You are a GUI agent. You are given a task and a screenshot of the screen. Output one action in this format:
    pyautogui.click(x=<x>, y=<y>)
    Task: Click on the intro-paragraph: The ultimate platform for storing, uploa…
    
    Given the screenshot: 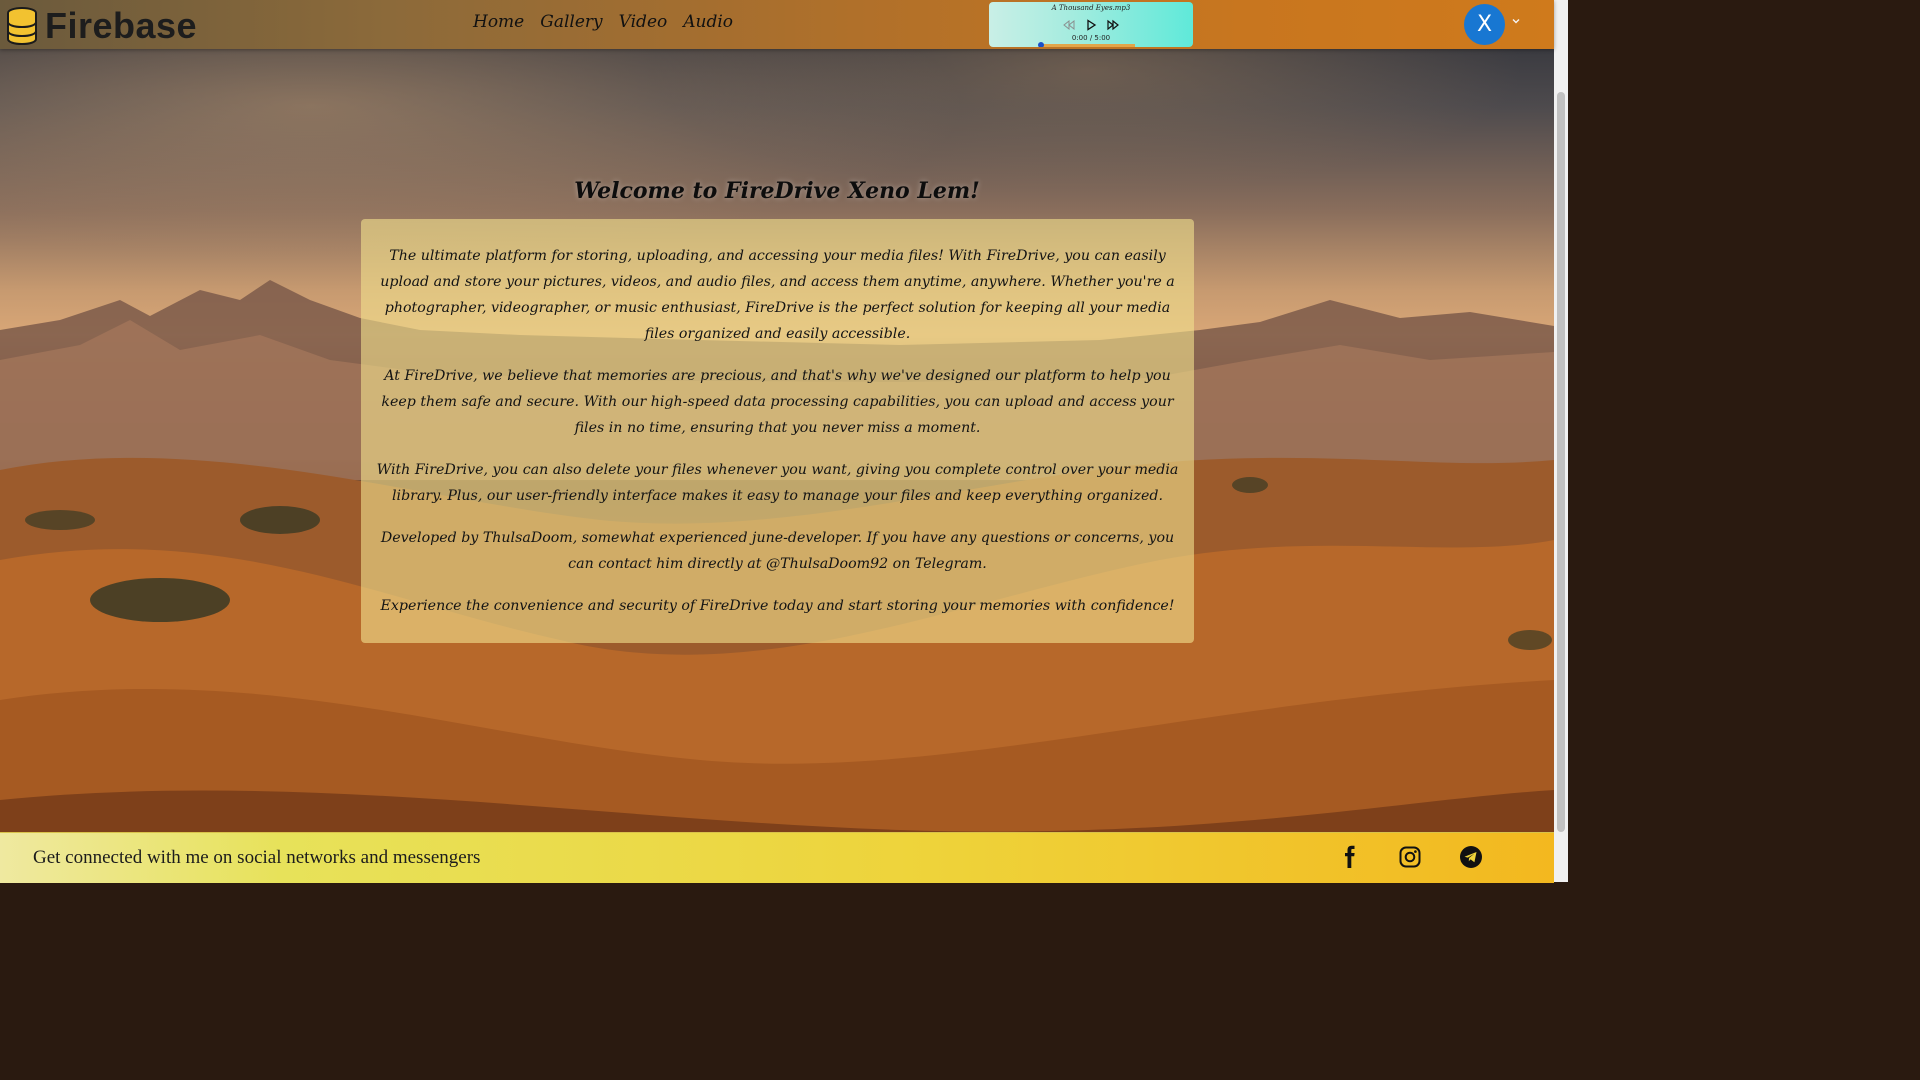 What is the action you would take?
    pyautogui.click(x=777, y=295)
    